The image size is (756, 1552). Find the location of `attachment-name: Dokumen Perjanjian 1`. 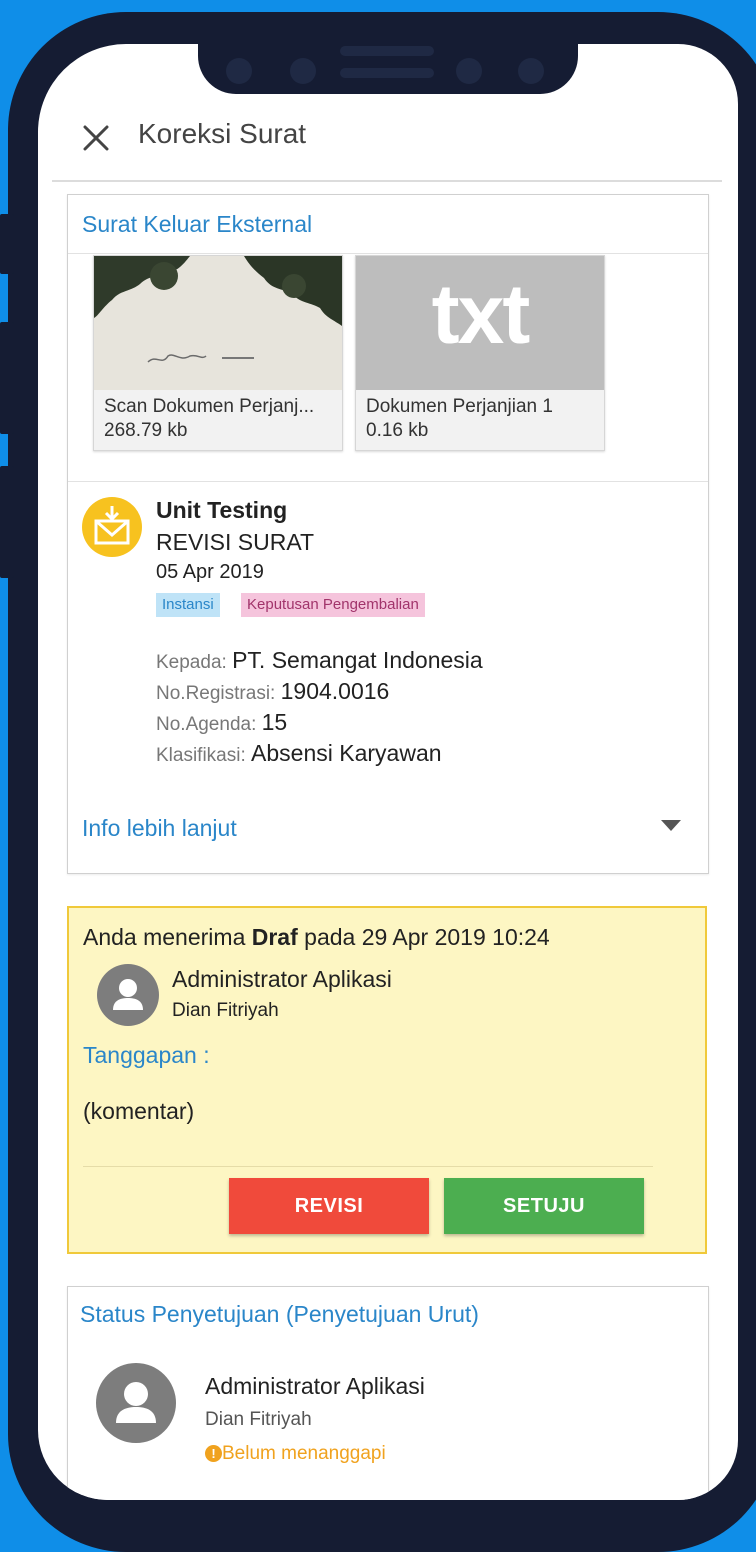

attachment-name: Dokumen Perjanjian 1 is located at coordinates (459, 406).